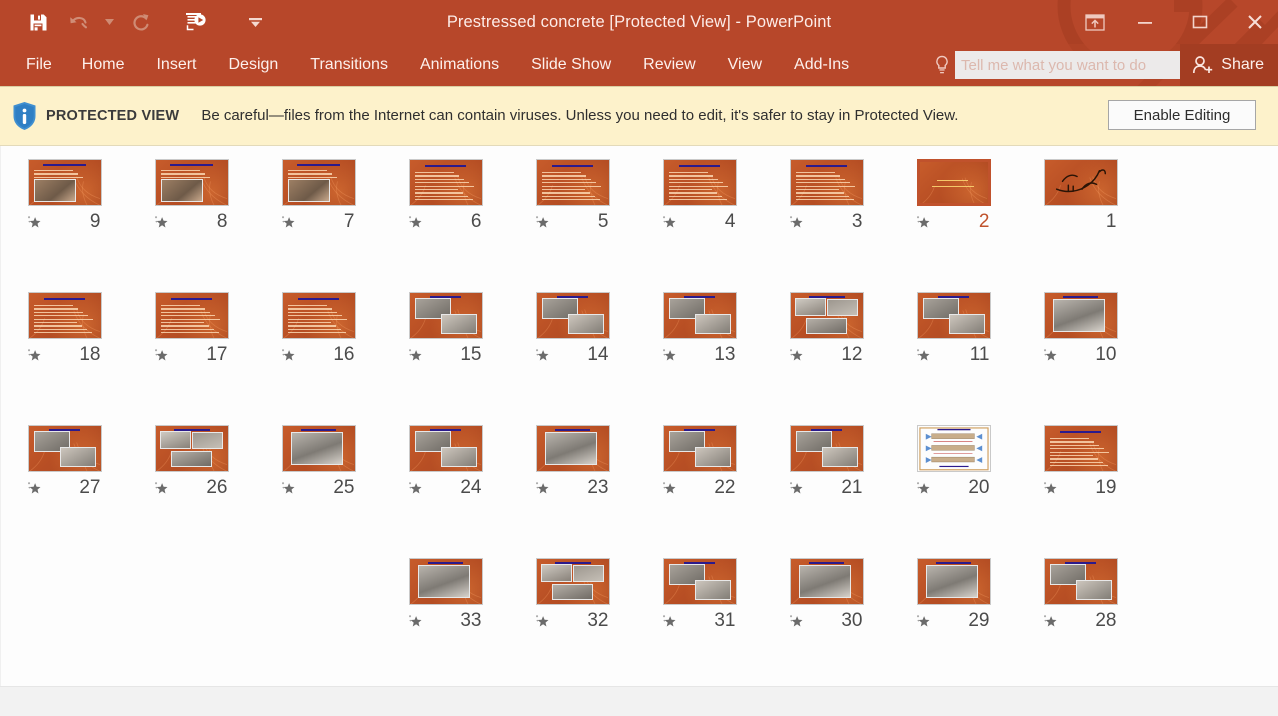  I want to click on slide-thumbnail-wrapper: 30, so click(826, 594).